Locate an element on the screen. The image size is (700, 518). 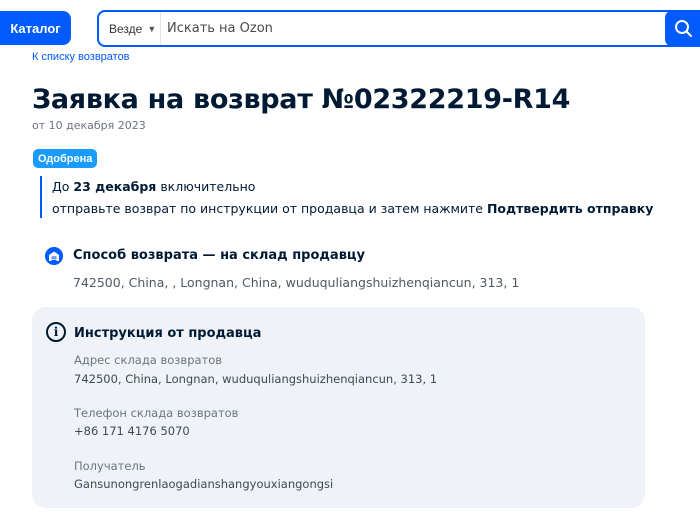
search-icon is located at coordinates (683, 28).